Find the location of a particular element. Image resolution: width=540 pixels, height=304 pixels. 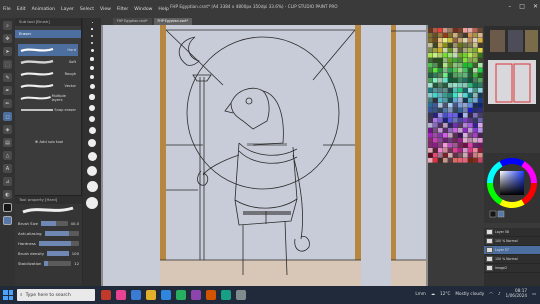

app-icon-edge is located at coordinates (136, 295).